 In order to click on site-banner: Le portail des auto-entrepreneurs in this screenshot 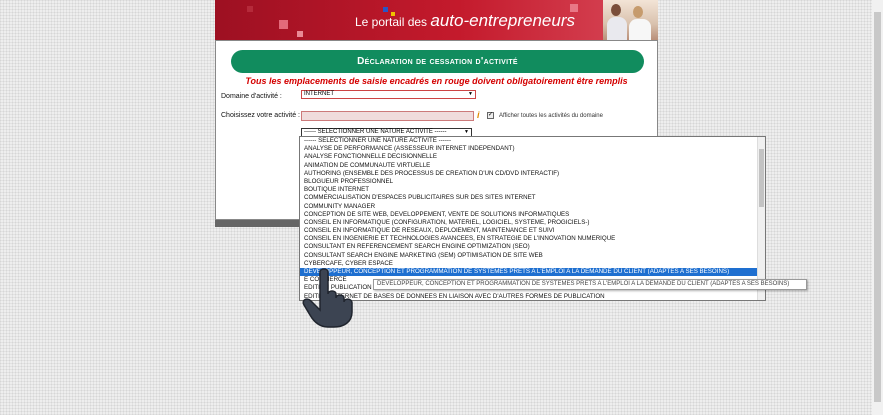, I will do `click(436, 20)`.